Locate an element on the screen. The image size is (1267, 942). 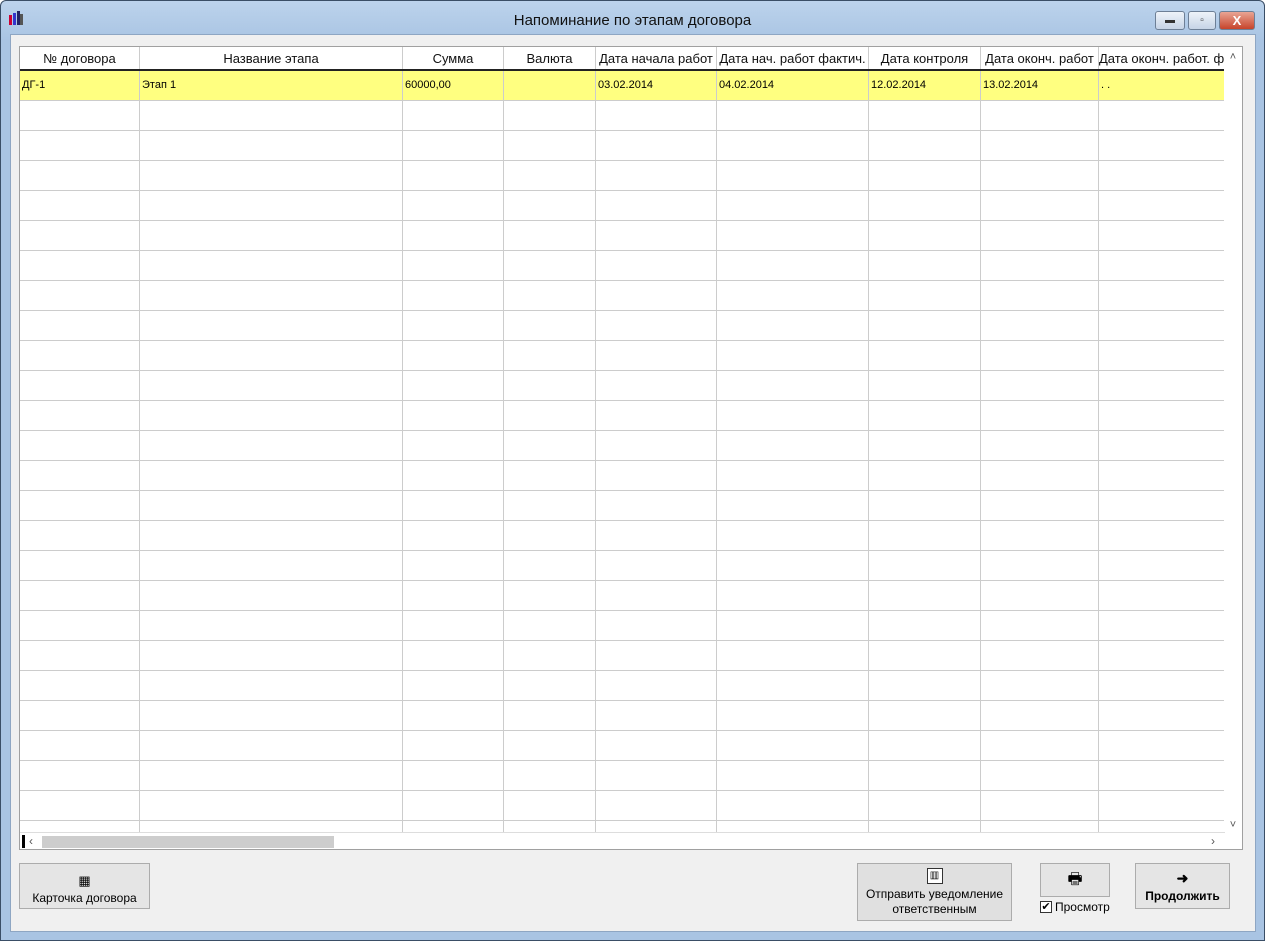
maximize-button: ▫ is located at coordinates (1202, 20).